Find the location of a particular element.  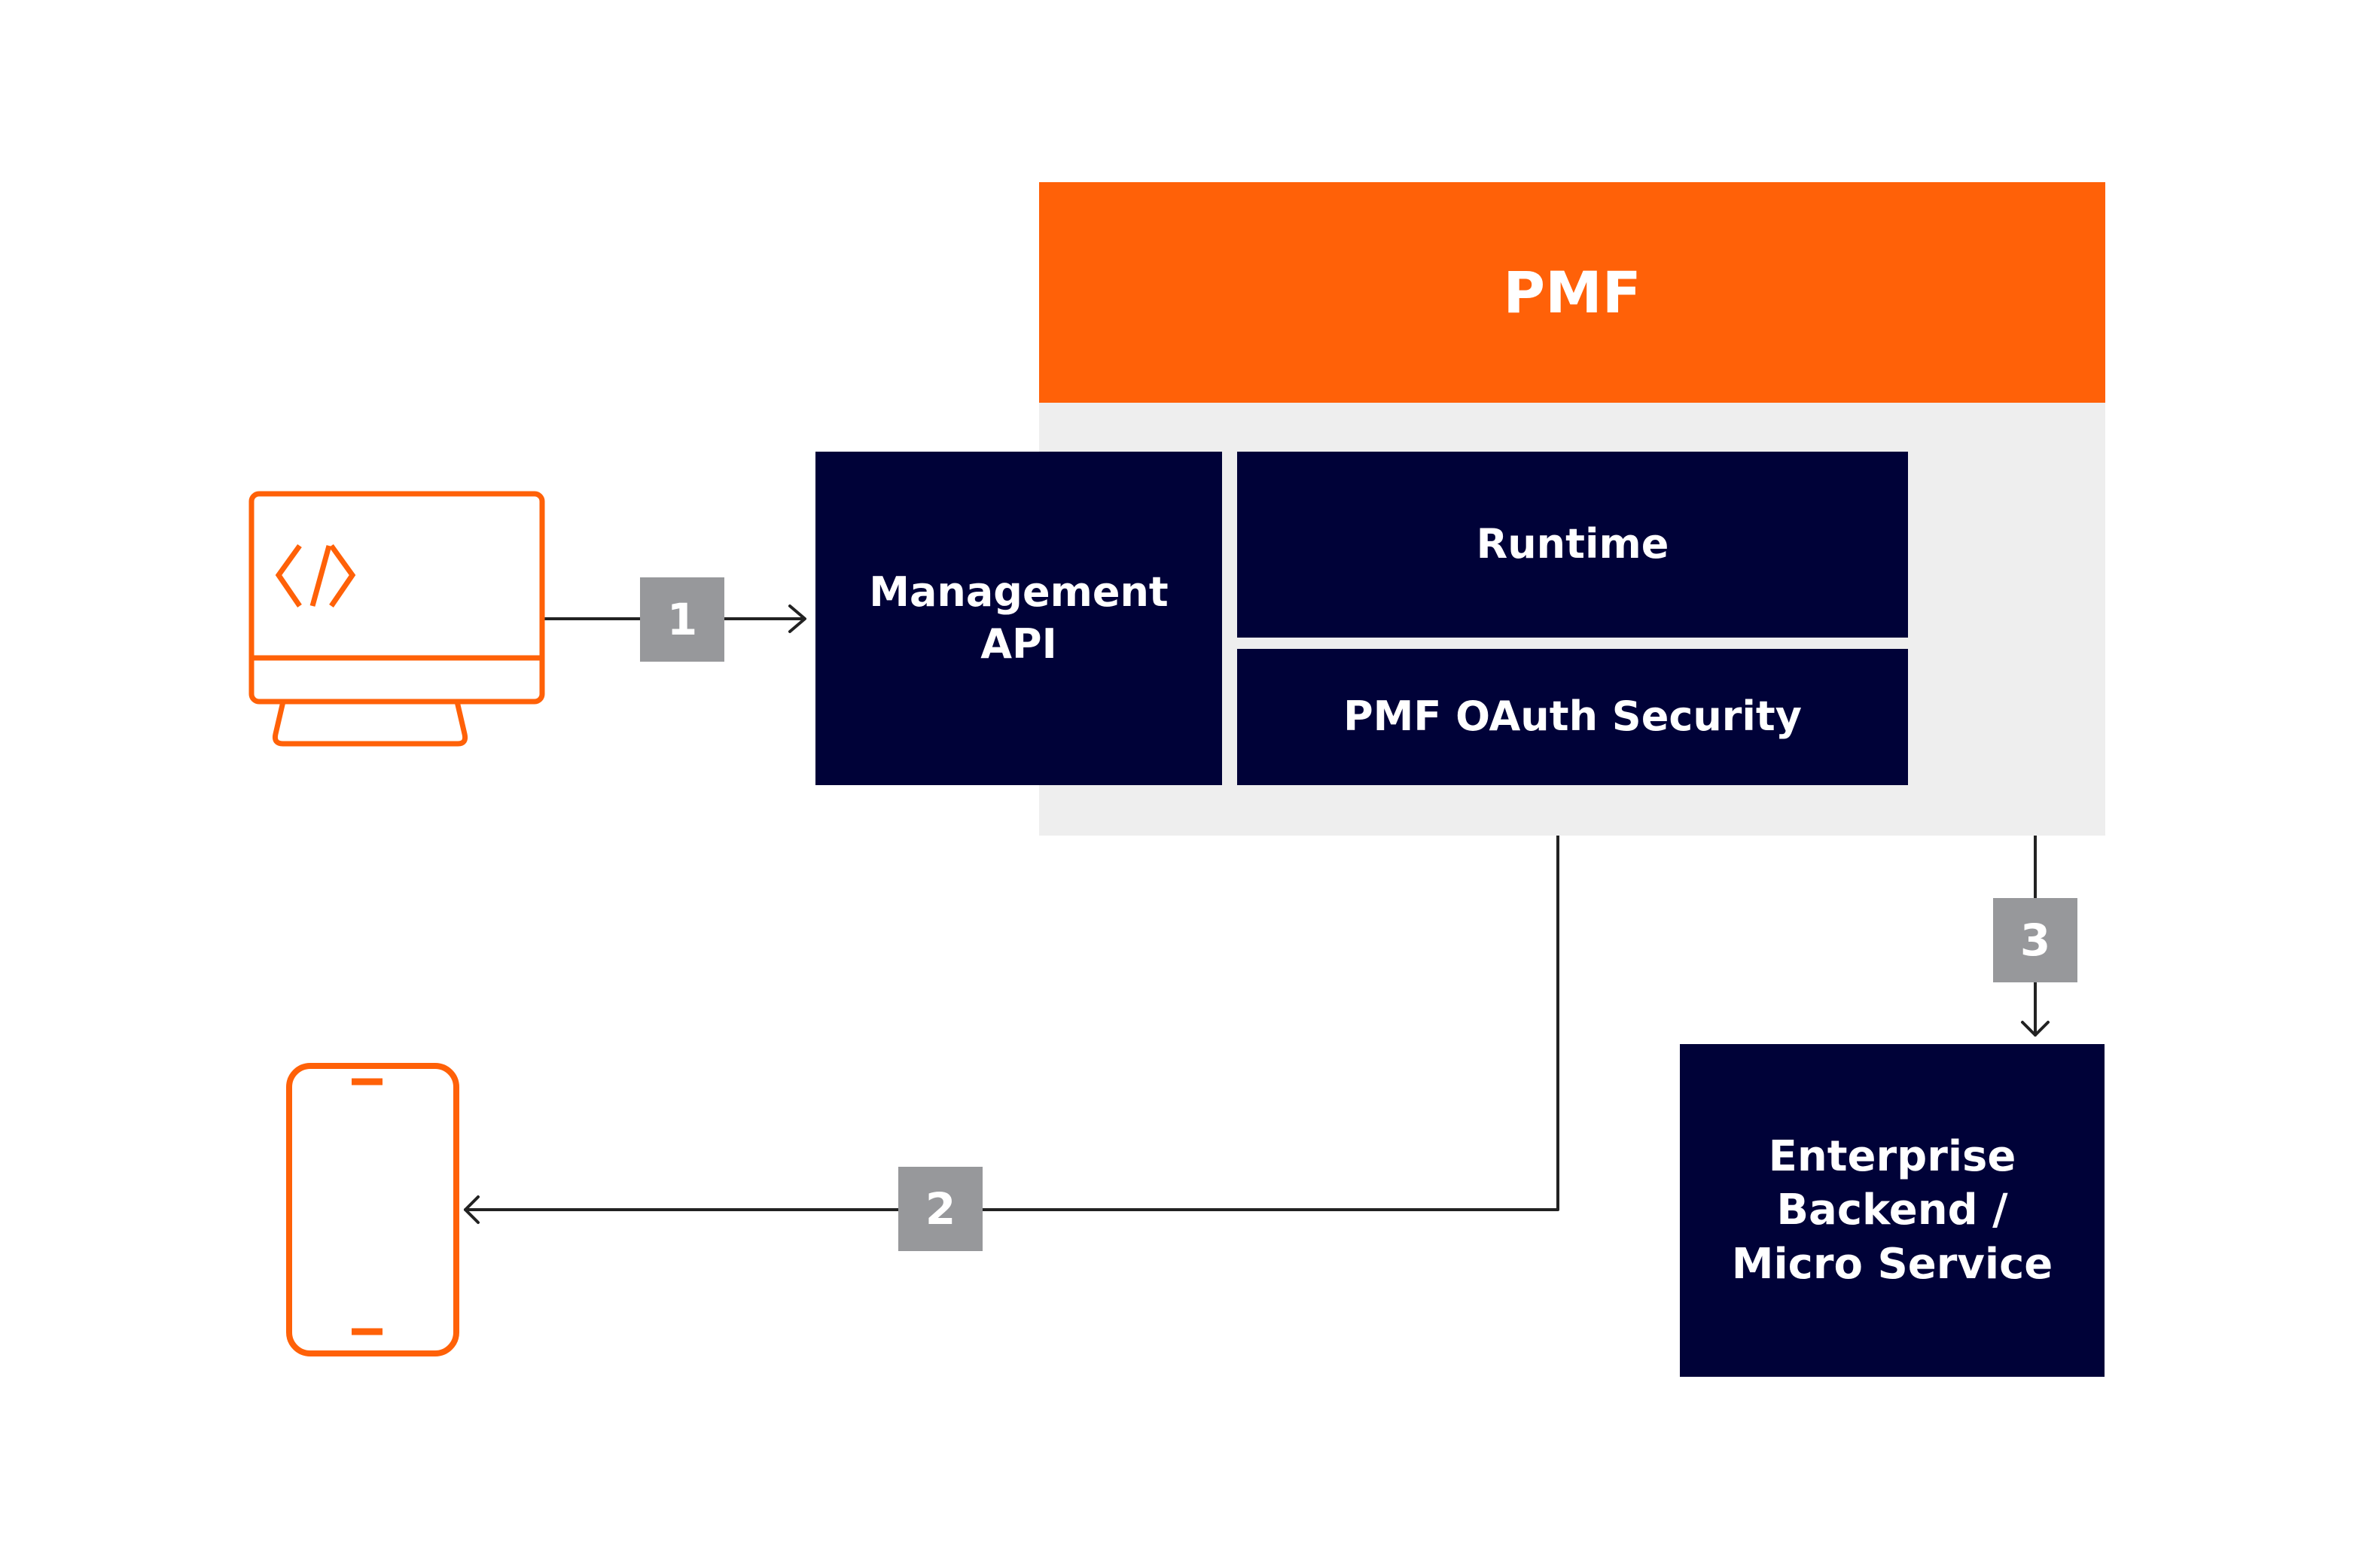

step-badge-3: 3 is located at coordinates (2035, 940).